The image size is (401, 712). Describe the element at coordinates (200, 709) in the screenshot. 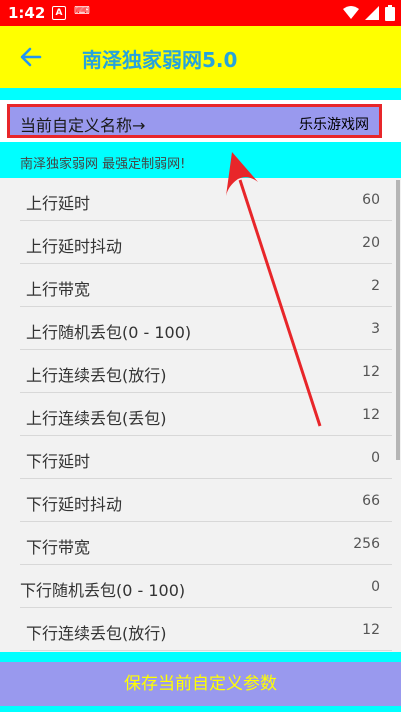

I see `bottom-strip` at that location.